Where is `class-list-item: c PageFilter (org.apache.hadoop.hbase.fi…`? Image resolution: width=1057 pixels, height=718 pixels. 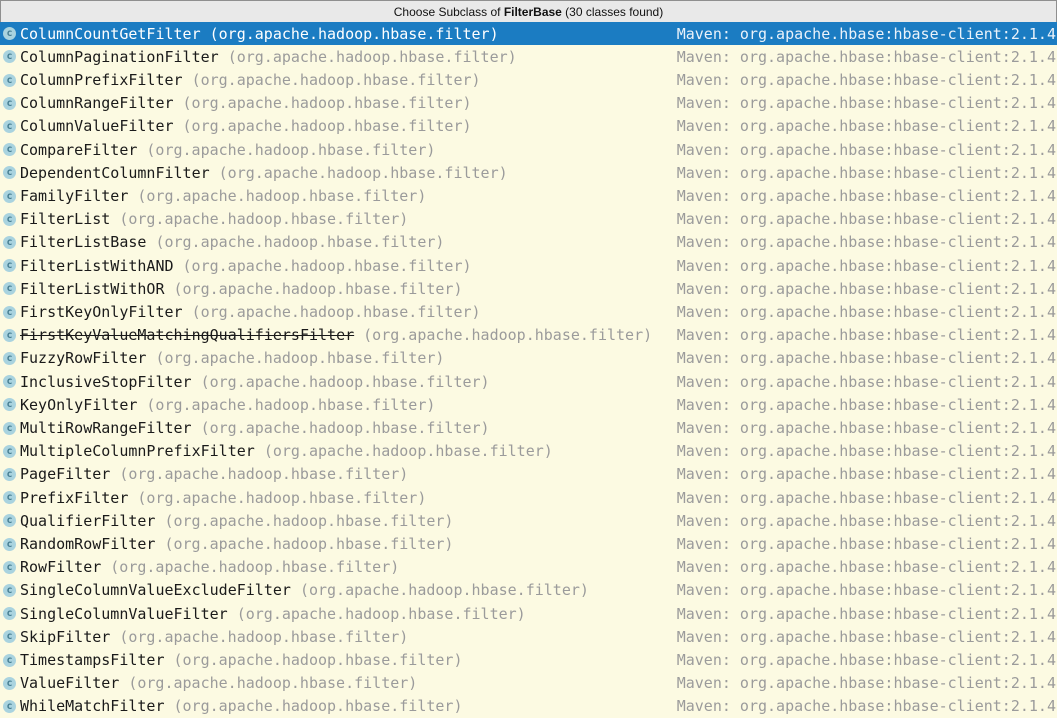
class-list-item: c PageFilter (org.apache.hadoop.hbase.fi… is located at coordinates (528, 474).